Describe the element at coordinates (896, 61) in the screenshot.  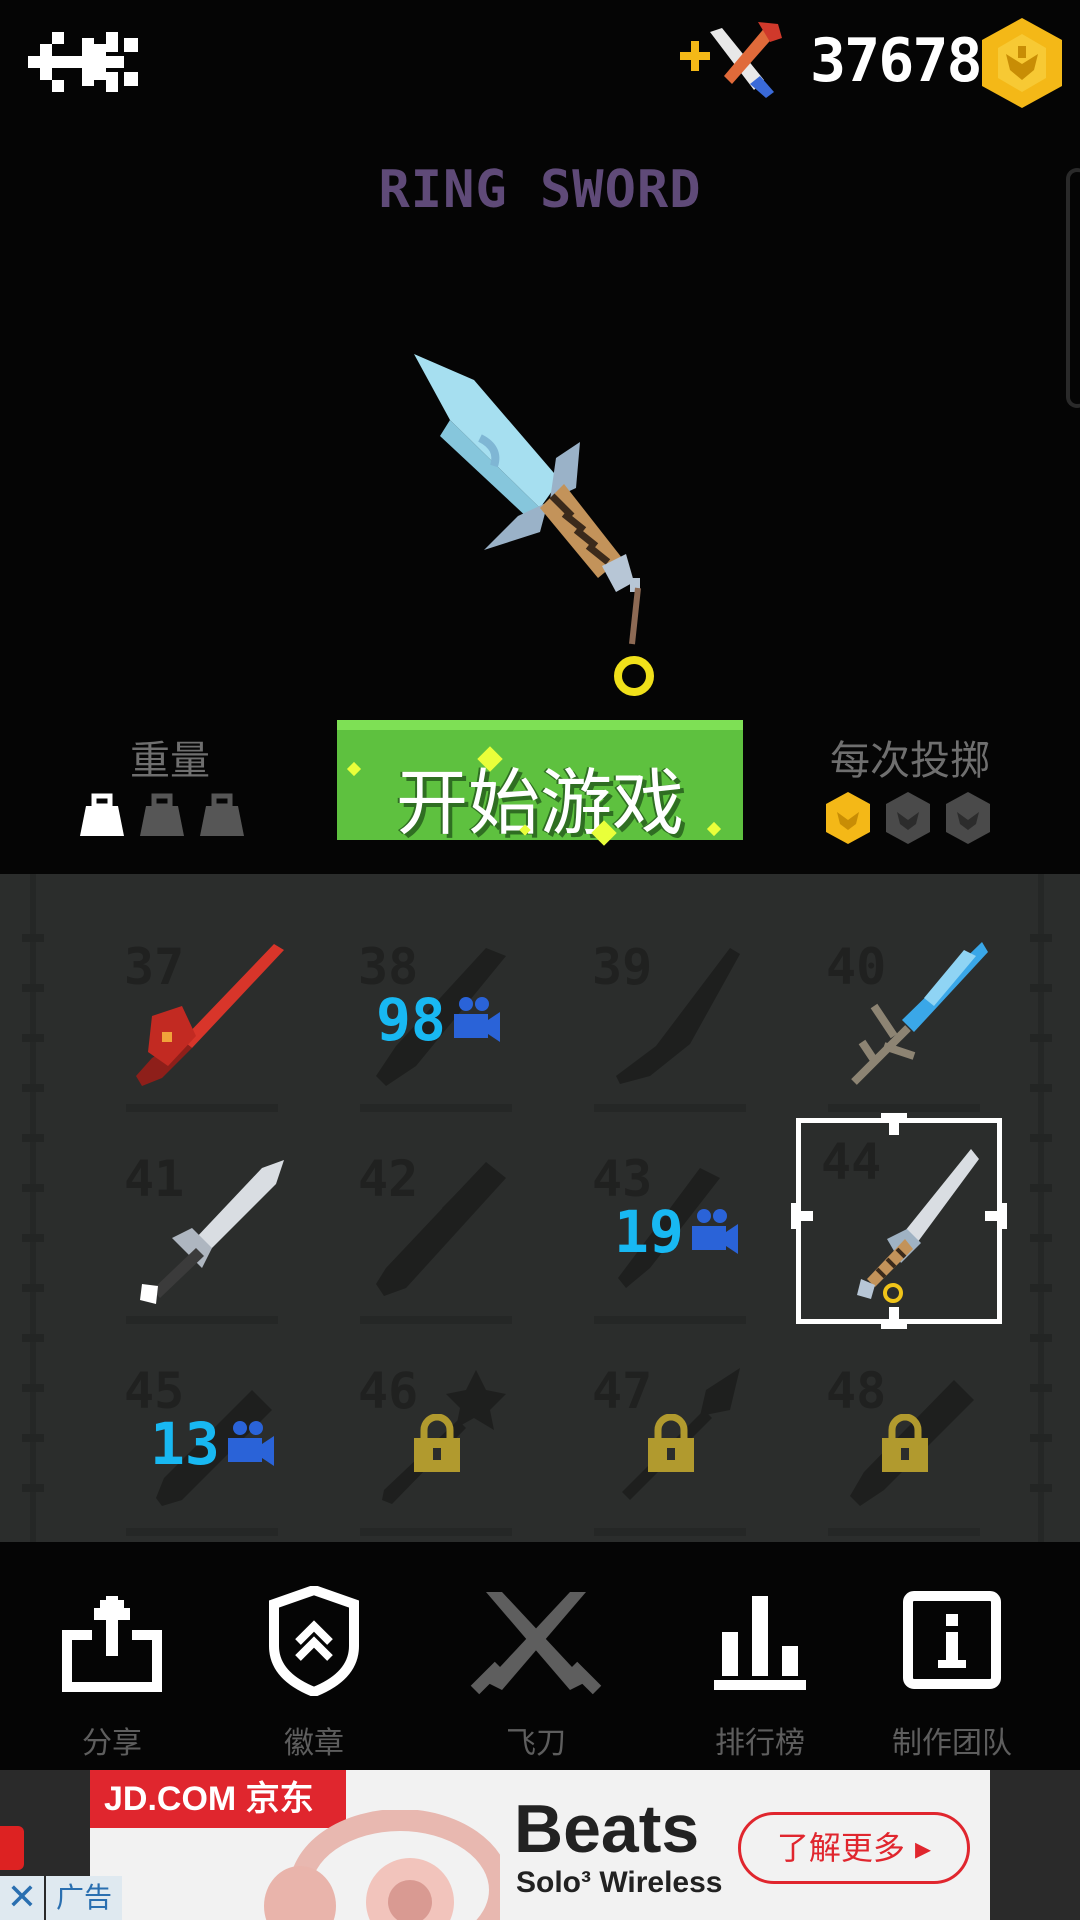
I see `coin-count: 37678` at that location.